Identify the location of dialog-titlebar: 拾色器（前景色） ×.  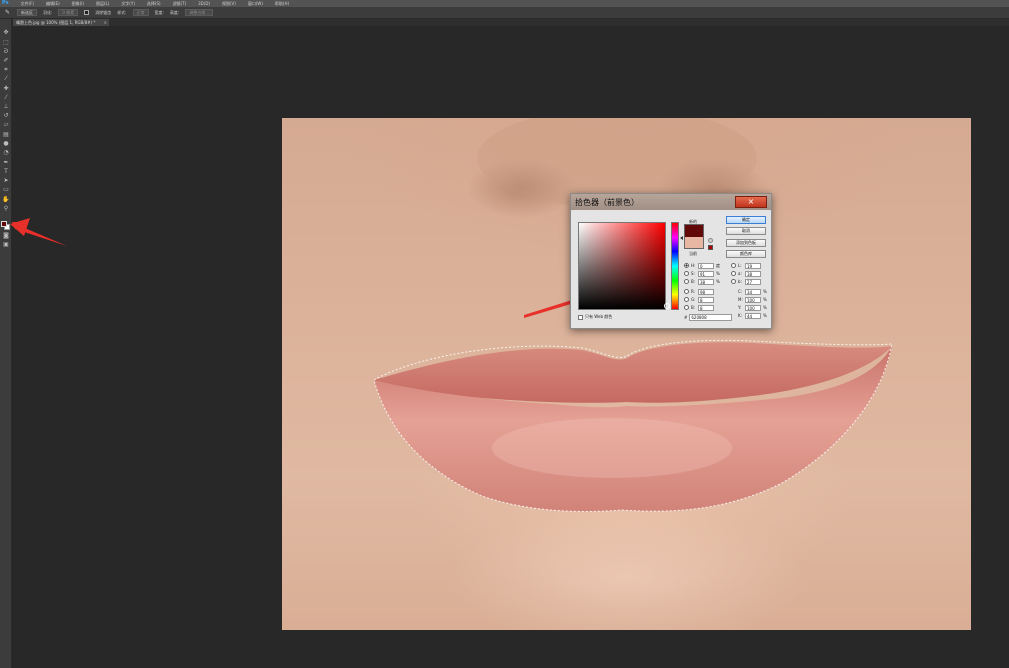
(671, 202).